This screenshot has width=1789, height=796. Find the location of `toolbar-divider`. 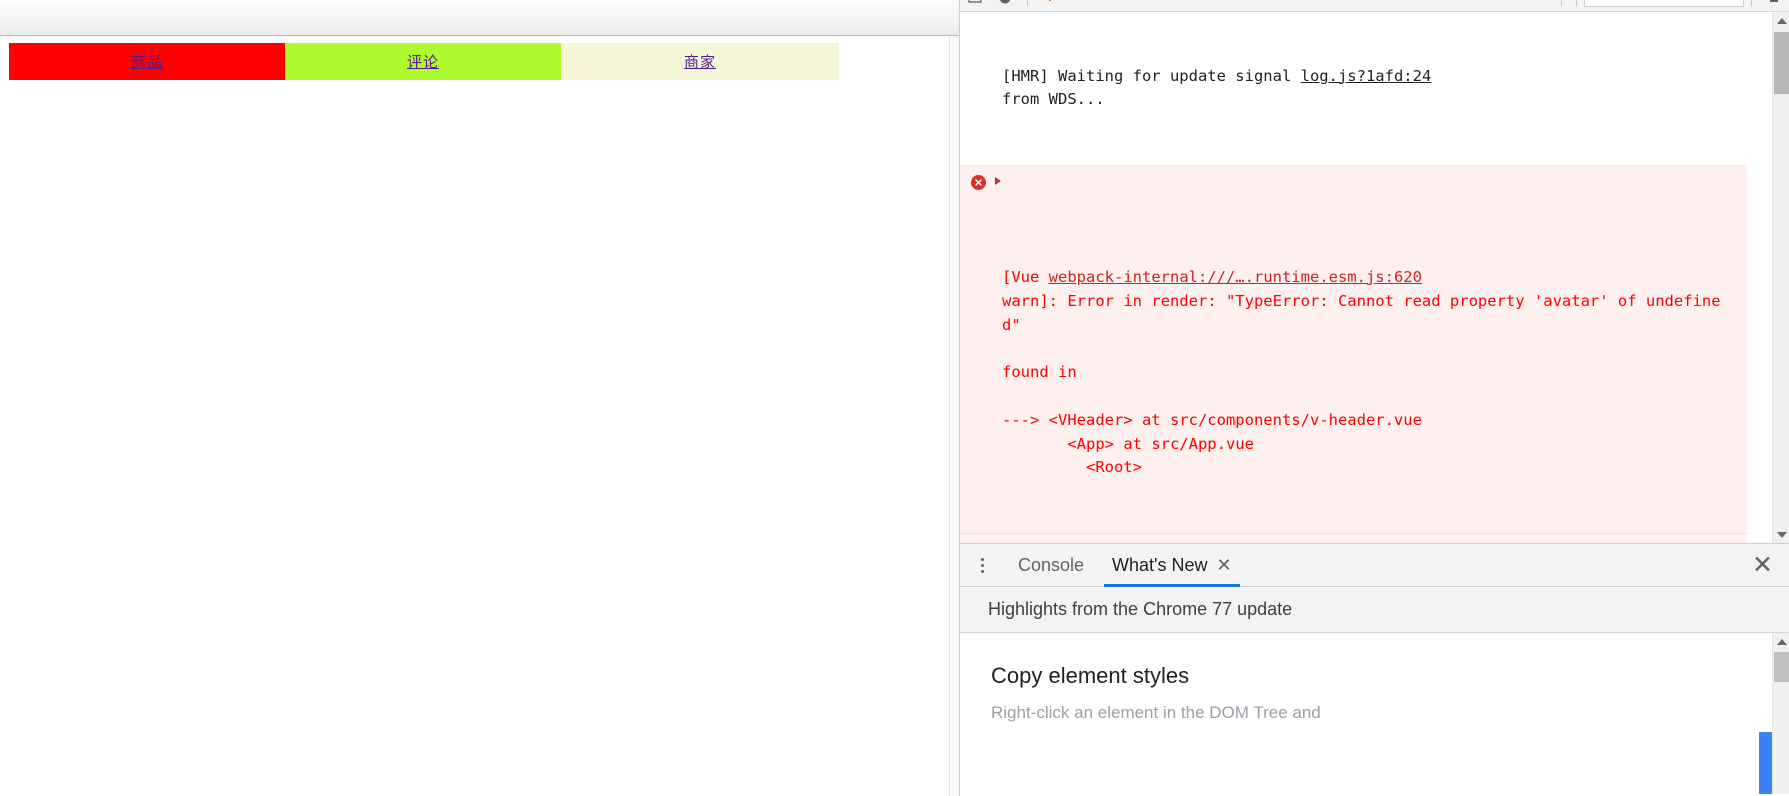

toolbar-divider is located at coordinates (1027, 3).